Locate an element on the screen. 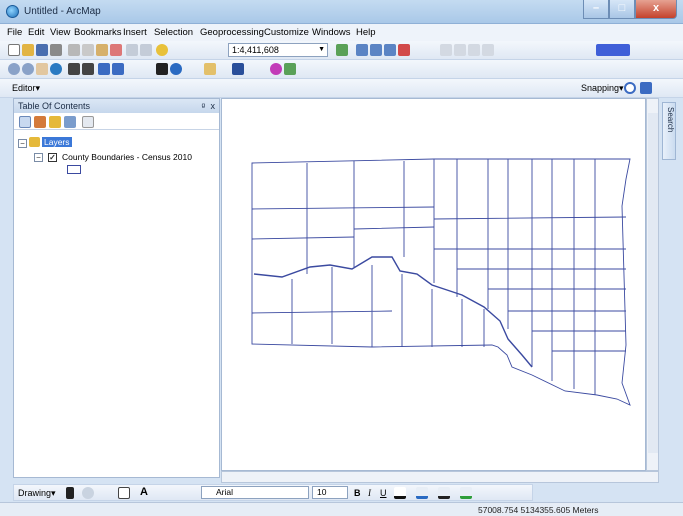  table-of-contents-icon is located at coordinates (362, 50).